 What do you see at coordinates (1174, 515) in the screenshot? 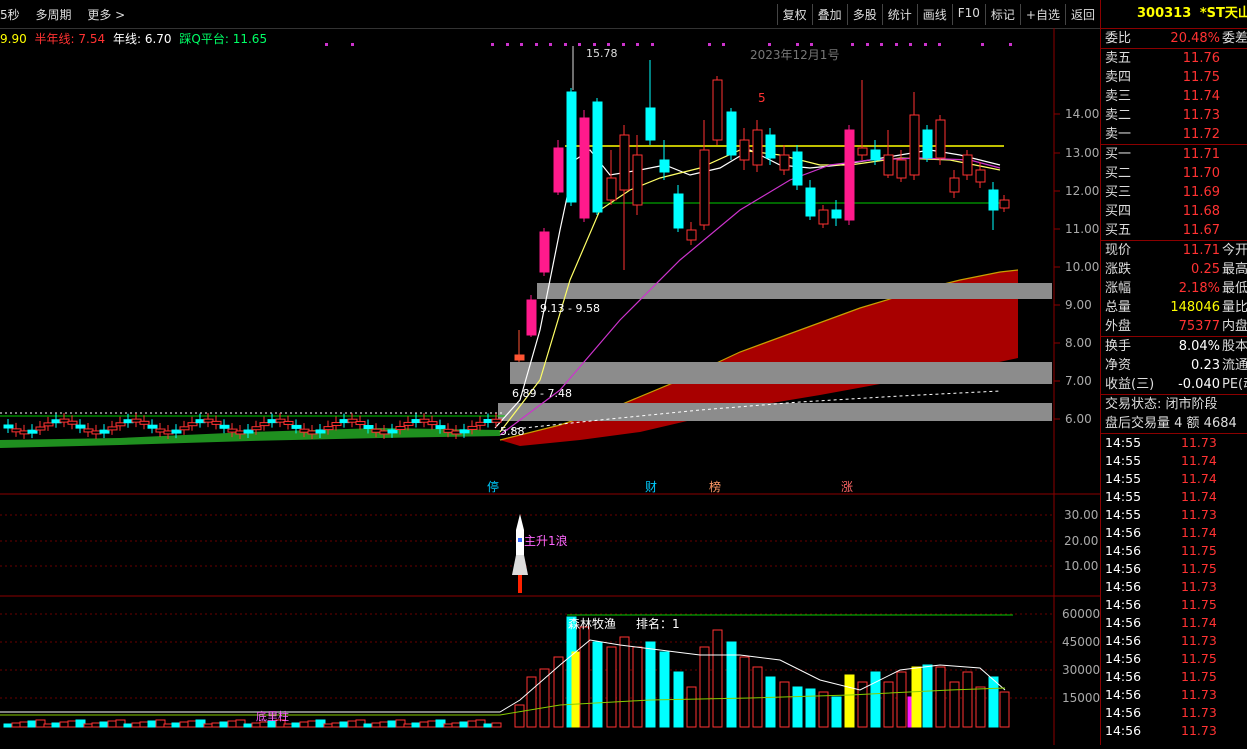
I see `tick-row: 14:55 11.73` at bounding box center [1174, 515].